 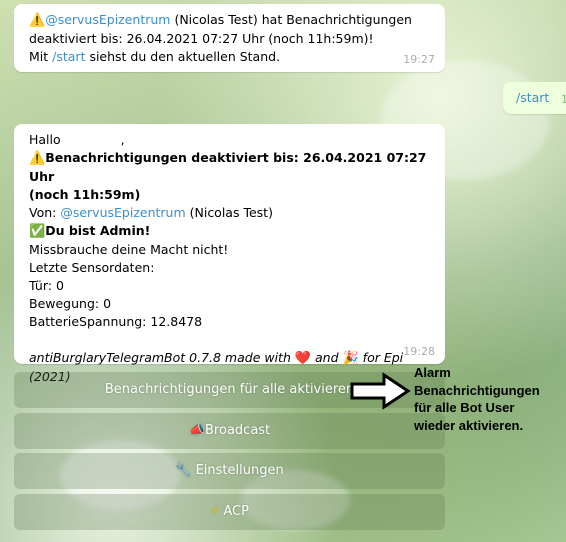 What do you see at coordinates (92, 267) in the screenshot?
I see `sensor-header: Letzte Sensordaten:` at bounding box center [92, 267].